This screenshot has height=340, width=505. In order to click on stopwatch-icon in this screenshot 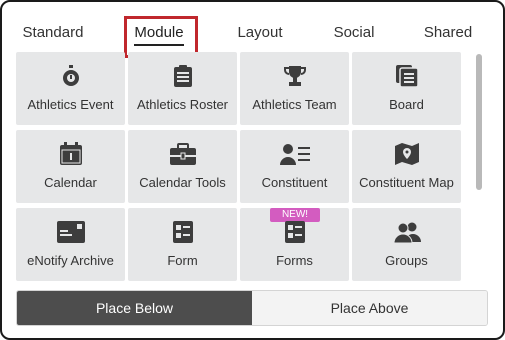, I will do `click(70, 76)`.